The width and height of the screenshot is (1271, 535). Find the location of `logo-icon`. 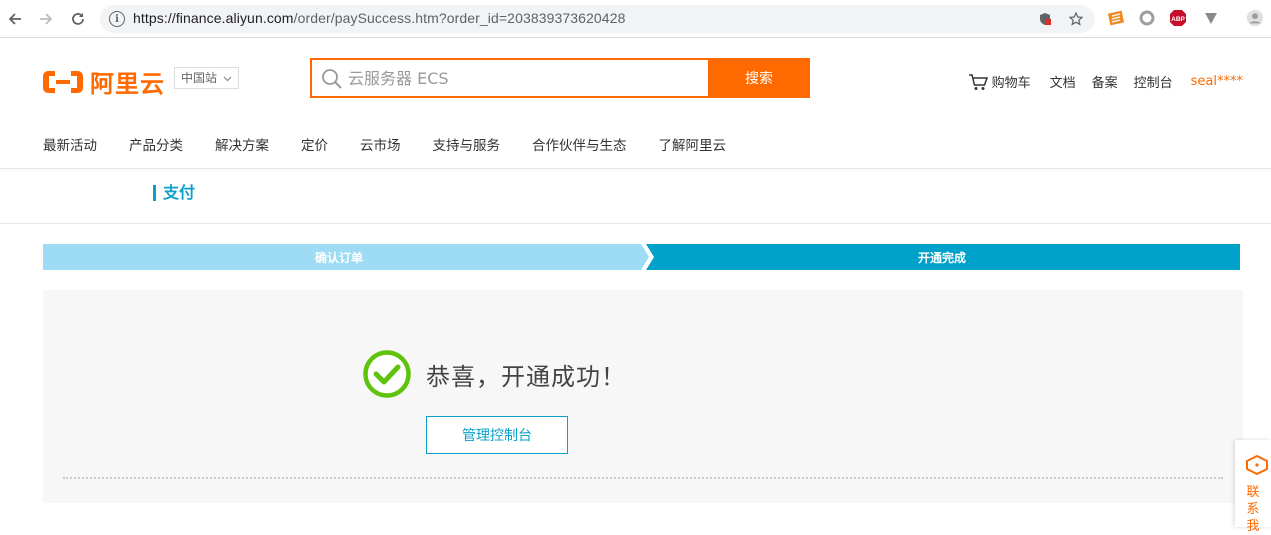

logo-icon is located at coordinates (63, 81).